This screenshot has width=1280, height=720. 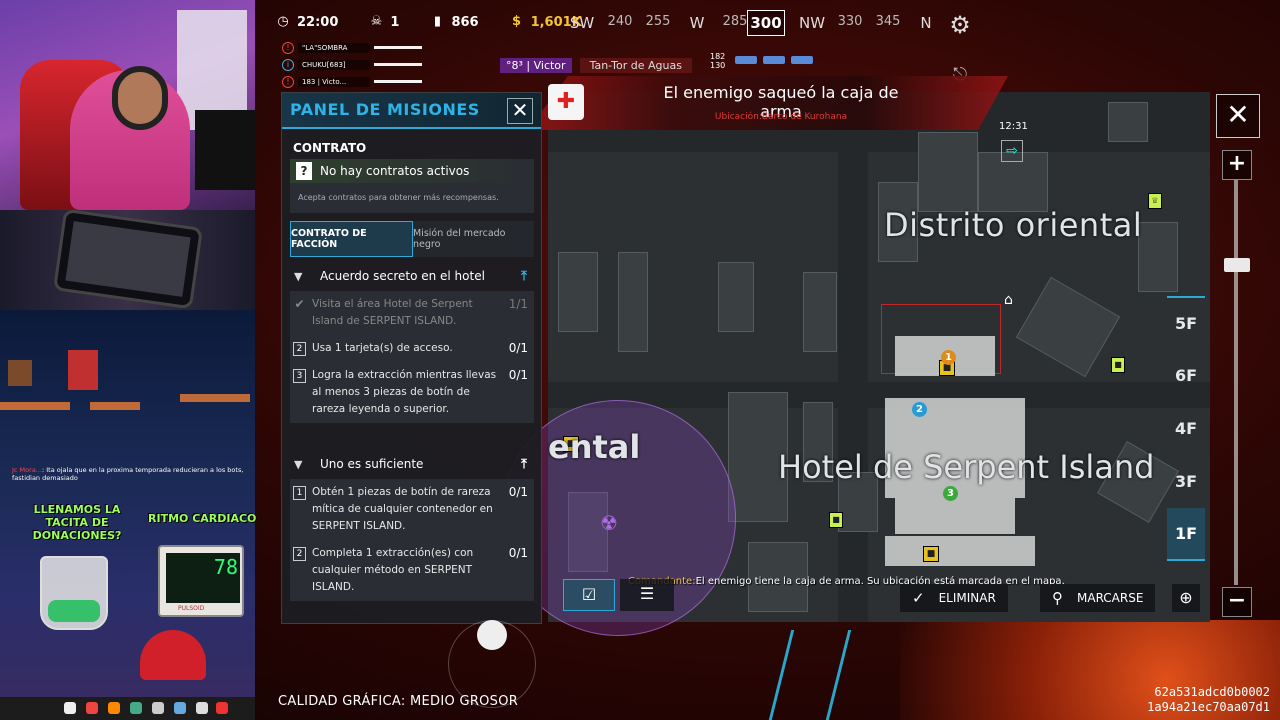 I want to click on list-button: ☰, so click(x=647, y=595).